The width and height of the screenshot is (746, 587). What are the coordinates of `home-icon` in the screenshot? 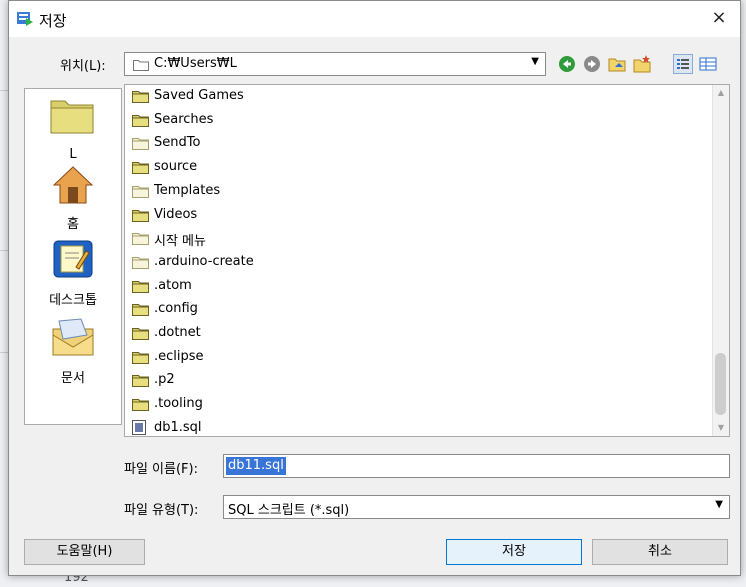 It's located at (73, 185).